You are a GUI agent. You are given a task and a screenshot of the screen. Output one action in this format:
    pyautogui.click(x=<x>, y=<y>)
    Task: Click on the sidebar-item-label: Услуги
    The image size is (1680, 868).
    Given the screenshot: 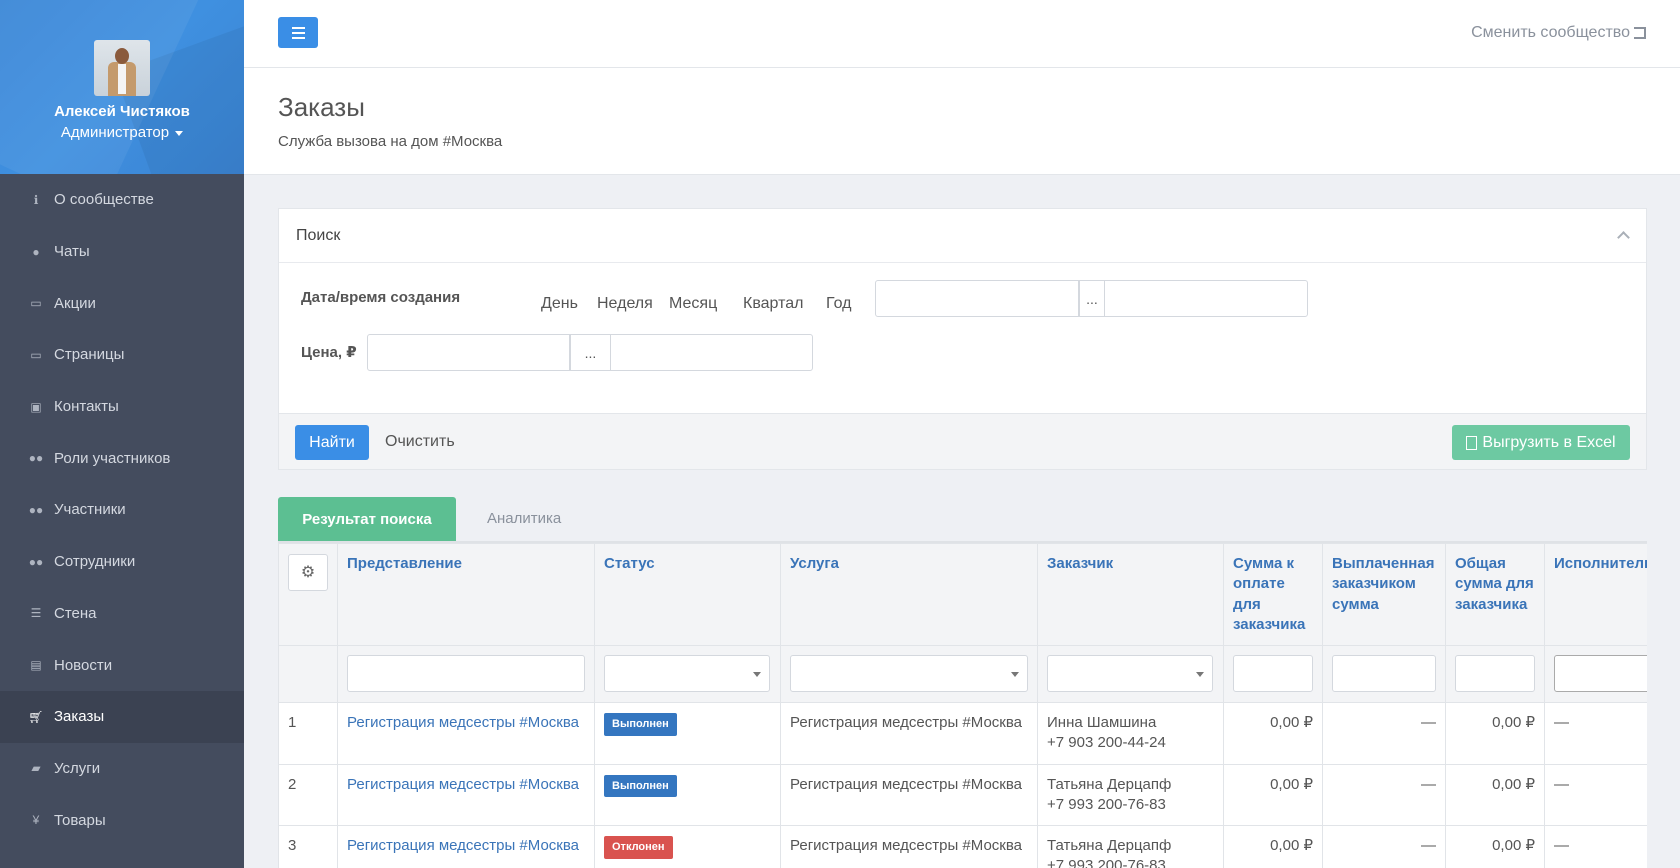 What is the action you would take?
    pyautogui.click(x=77, y=768)
    